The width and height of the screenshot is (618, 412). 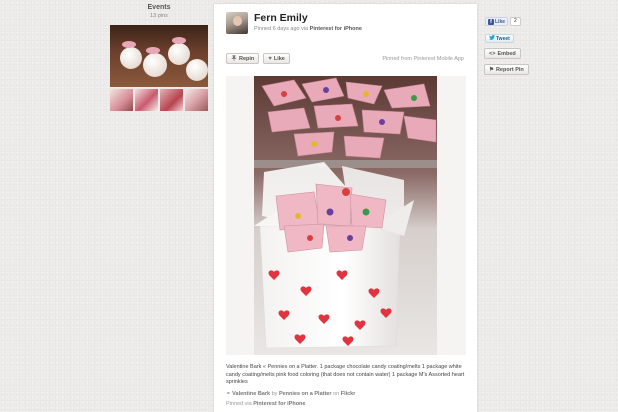 What do you see at coordinates (228, 394) in the screenshot?
I see `link-icon: ⚭` at bounding box center [228, 394].